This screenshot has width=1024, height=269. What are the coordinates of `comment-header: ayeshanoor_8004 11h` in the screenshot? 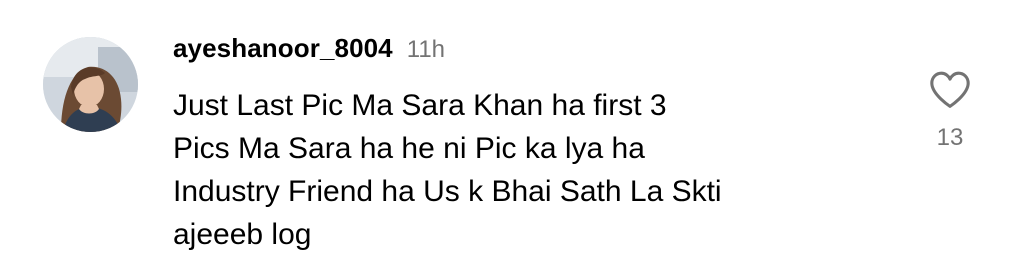 It's located at (309, 51).